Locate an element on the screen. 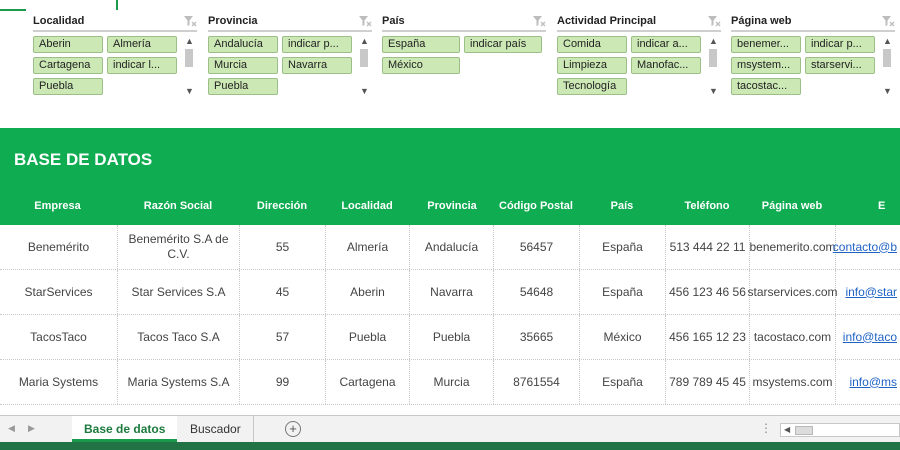  column-header-pagina-web: Página web is located at coordinates (792, 206).